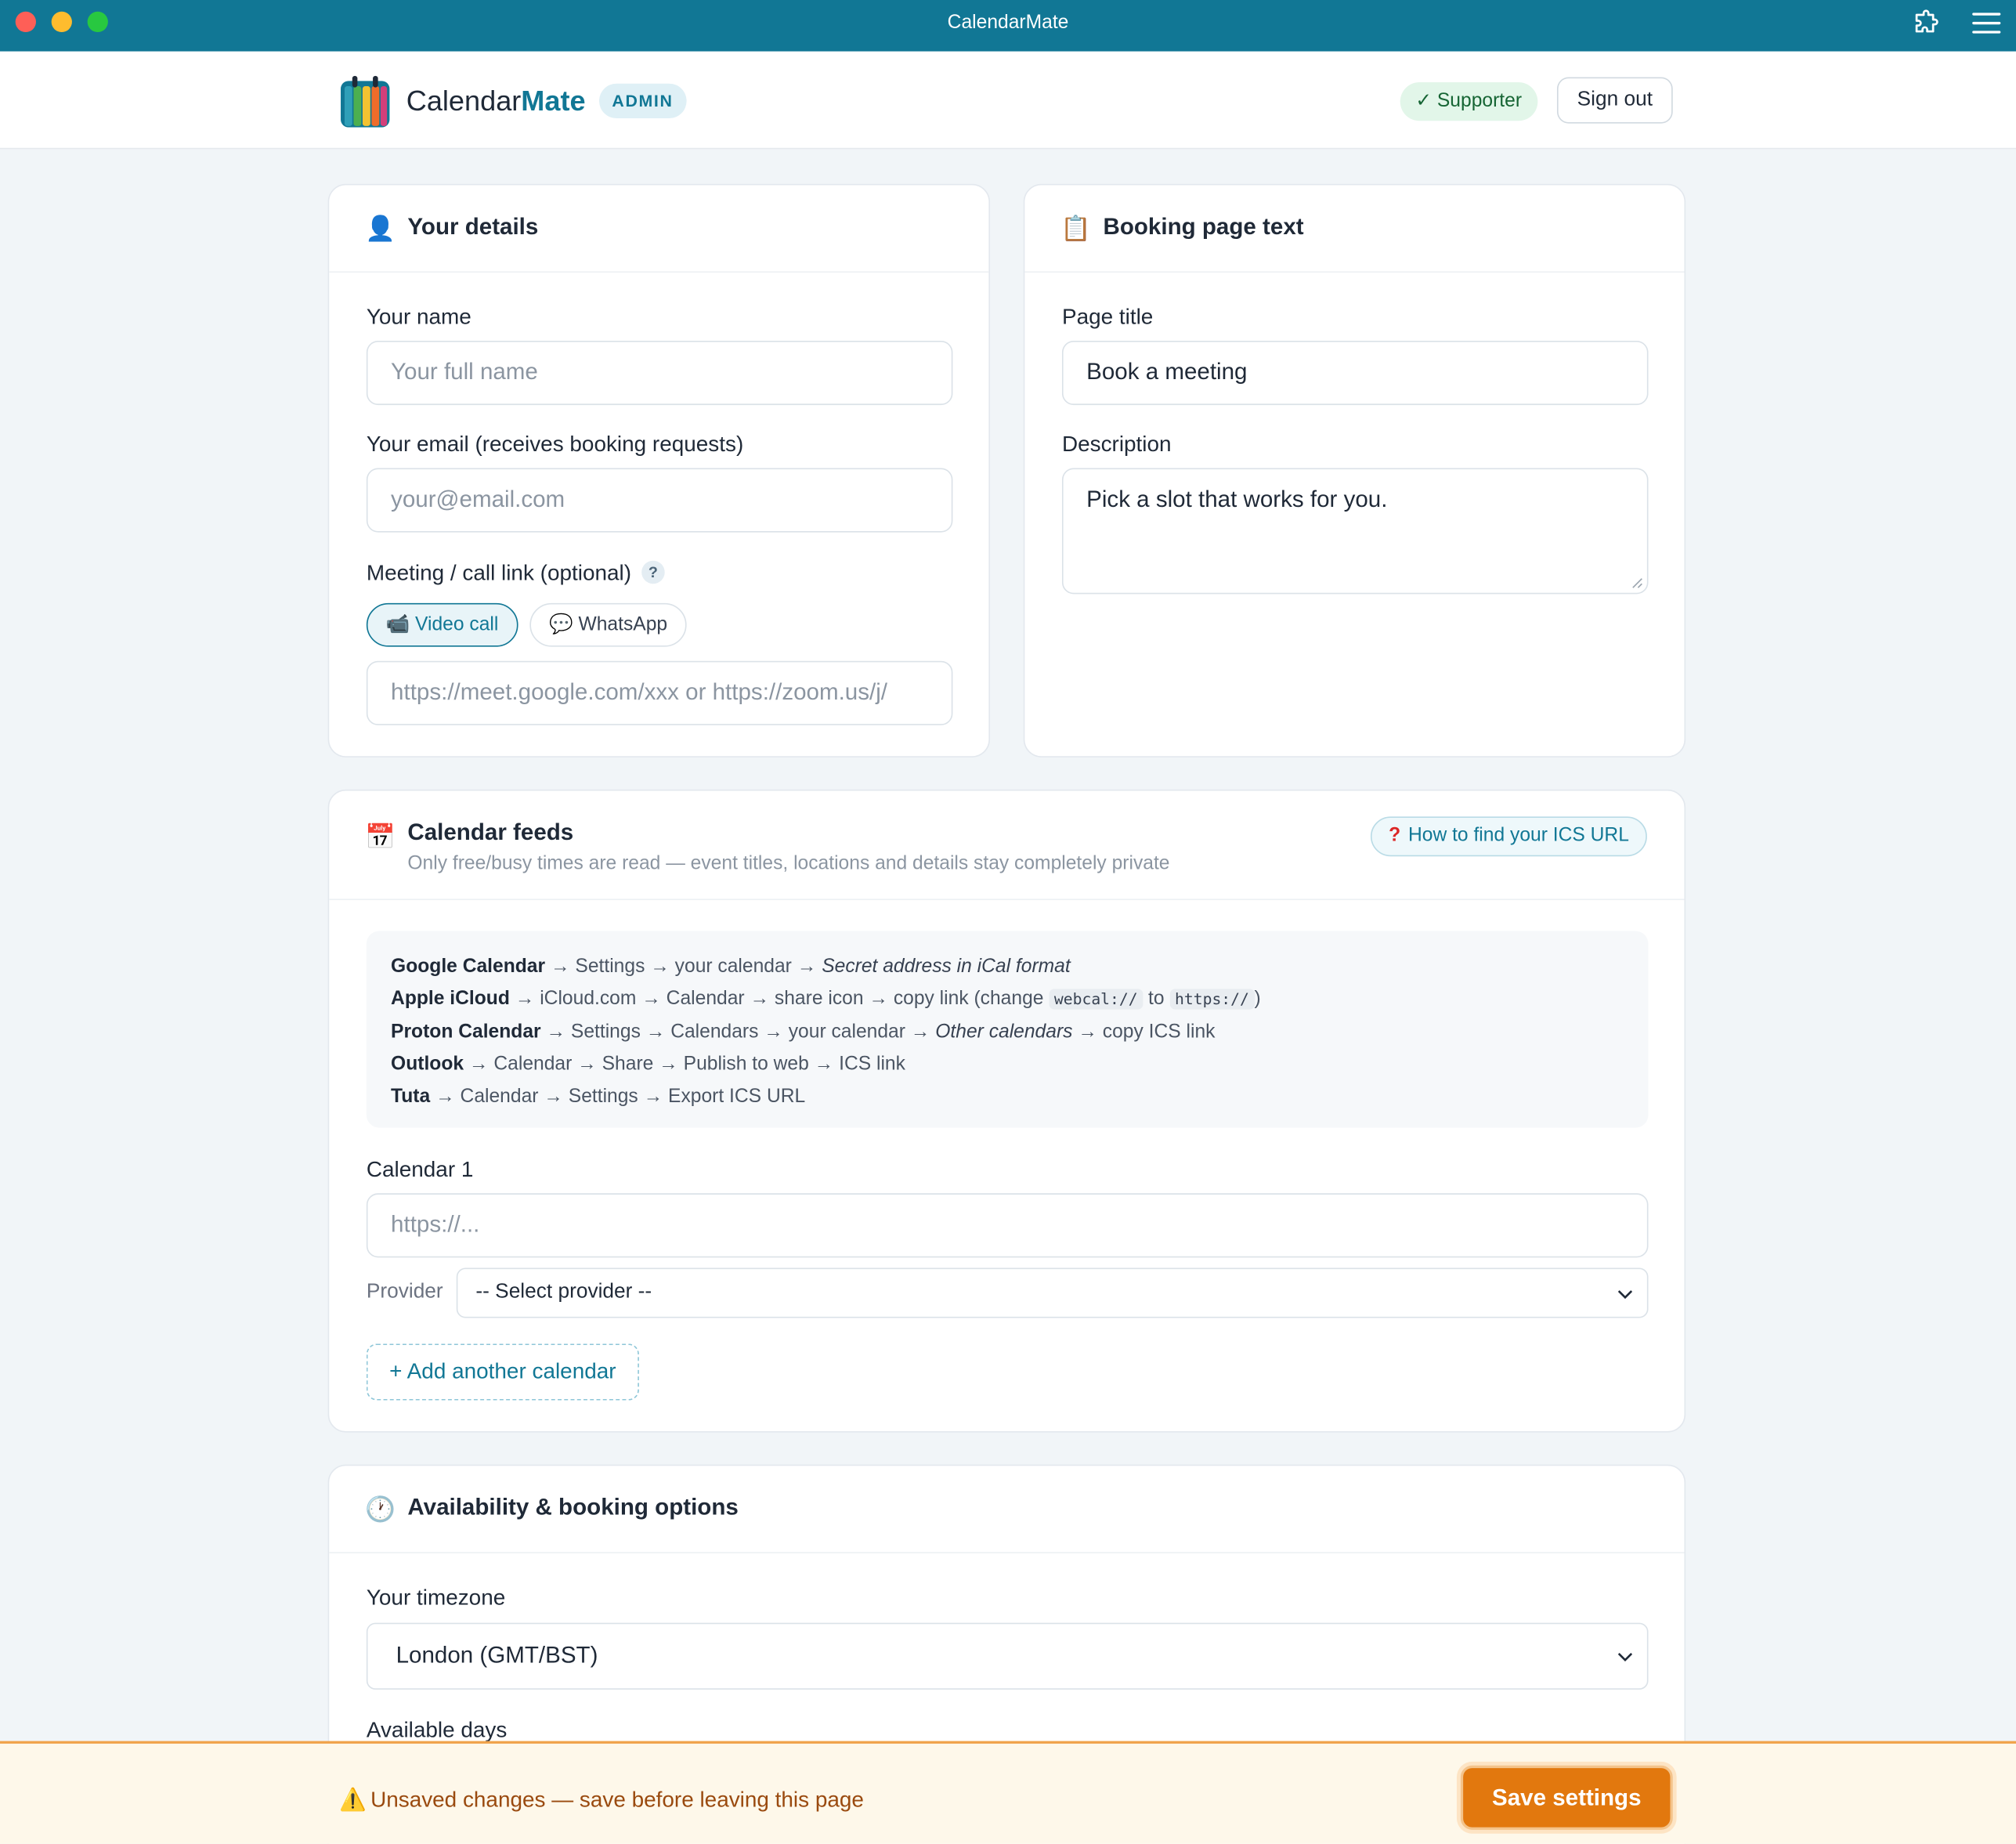 Image resolution: width=2016 pixels, height=1844 pixels. What do you see at coordinates (498, 572) in the screenshot?
I see `meeting-link-label-text: Meeting / call link (optional)` at bounding box center [498, 572].